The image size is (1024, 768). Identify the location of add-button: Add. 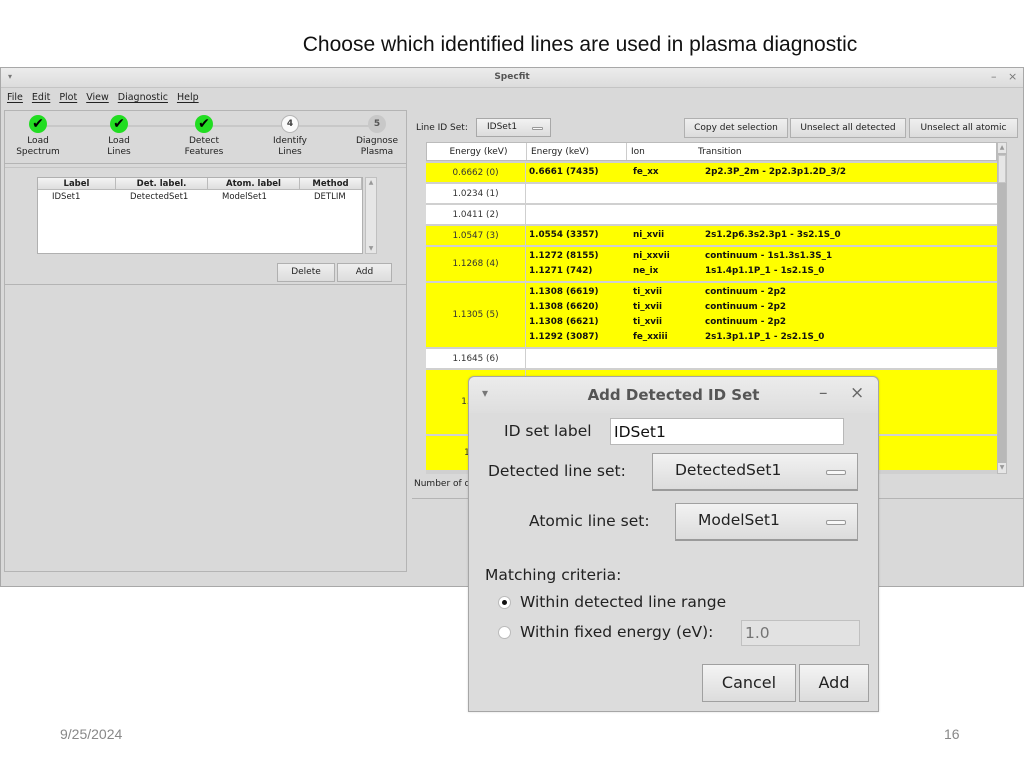
(364, 272).